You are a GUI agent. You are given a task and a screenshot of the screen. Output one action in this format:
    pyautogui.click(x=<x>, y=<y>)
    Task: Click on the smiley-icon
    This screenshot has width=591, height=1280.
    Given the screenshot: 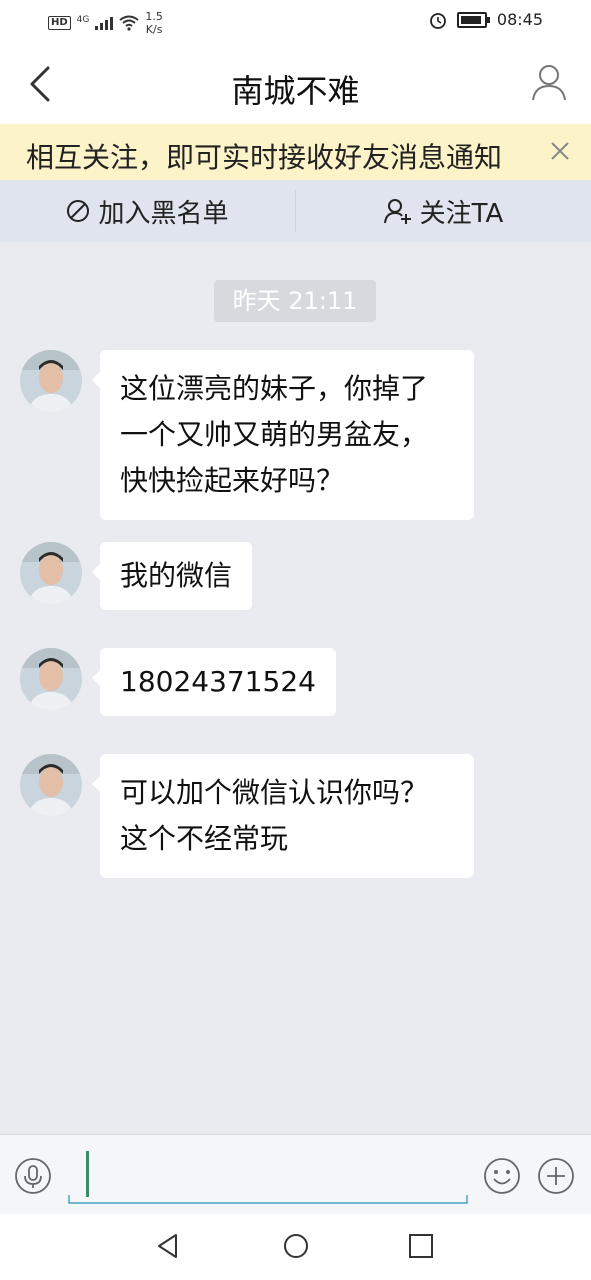 What is the action you would take?
    pyautogui.click(x=502, y=1176)
    